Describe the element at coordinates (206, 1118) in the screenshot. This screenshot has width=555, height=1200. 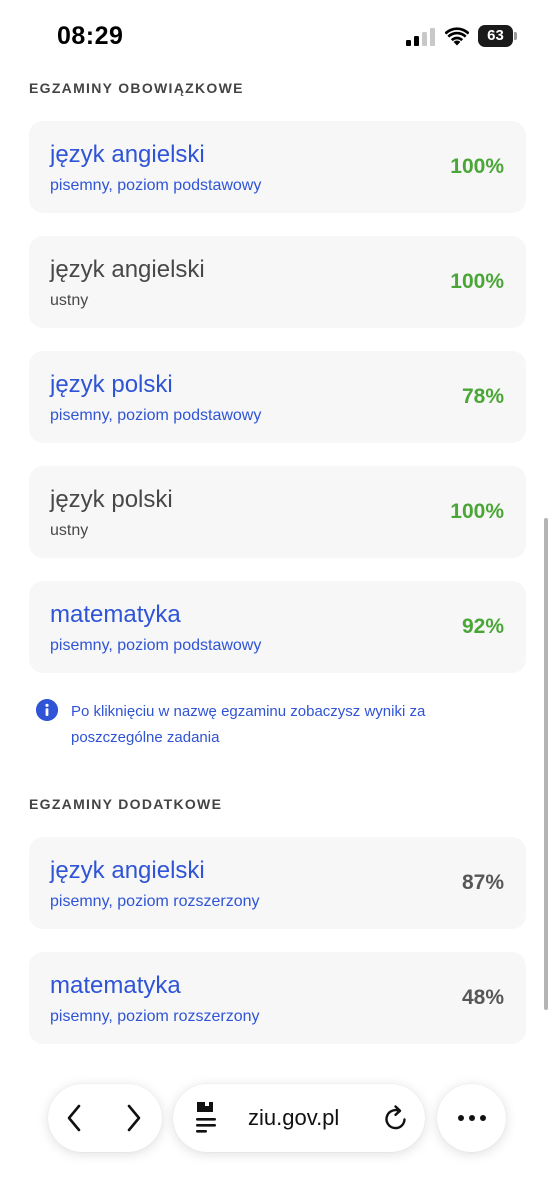
I see `page-settings-icon` at that location.